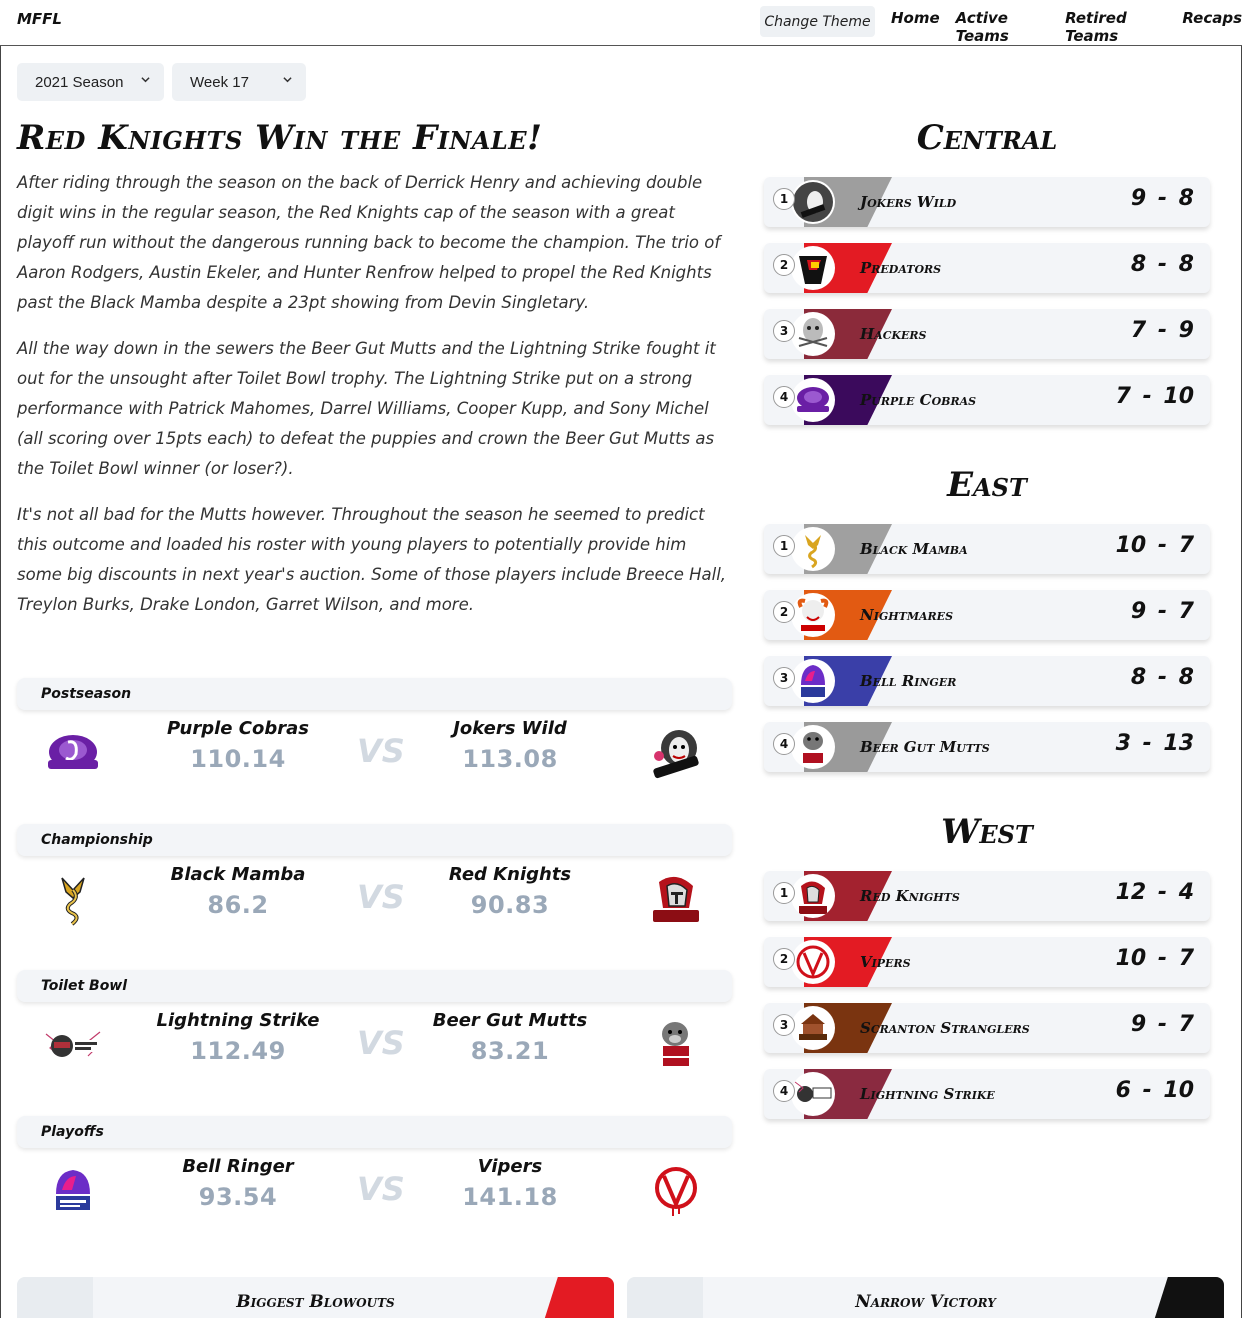 The image size is (1242, 1318). Describe the element at coordinates (510, 1051) in the screenshot. I see `team-score: 83.21` at that location.